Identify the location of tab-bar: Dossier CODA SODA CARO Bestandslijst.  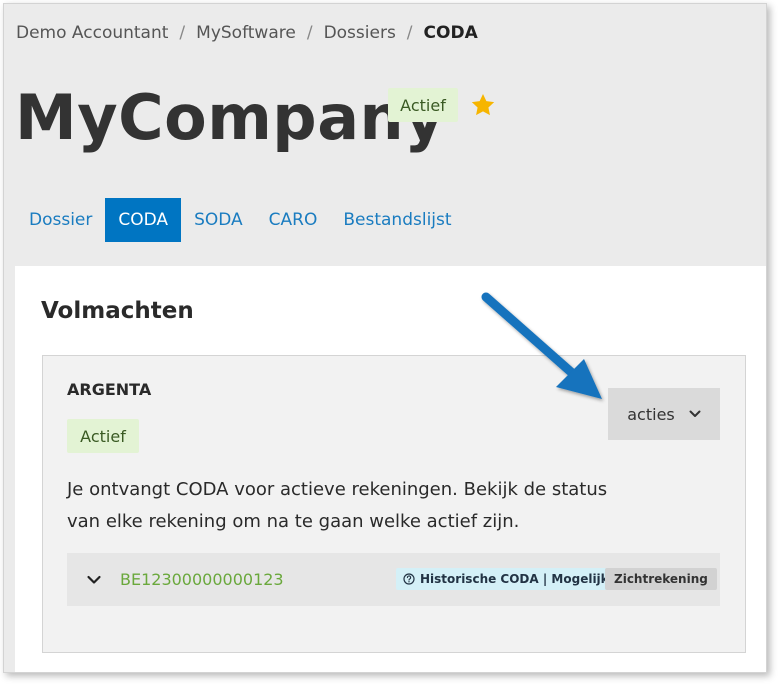
(240, 220).